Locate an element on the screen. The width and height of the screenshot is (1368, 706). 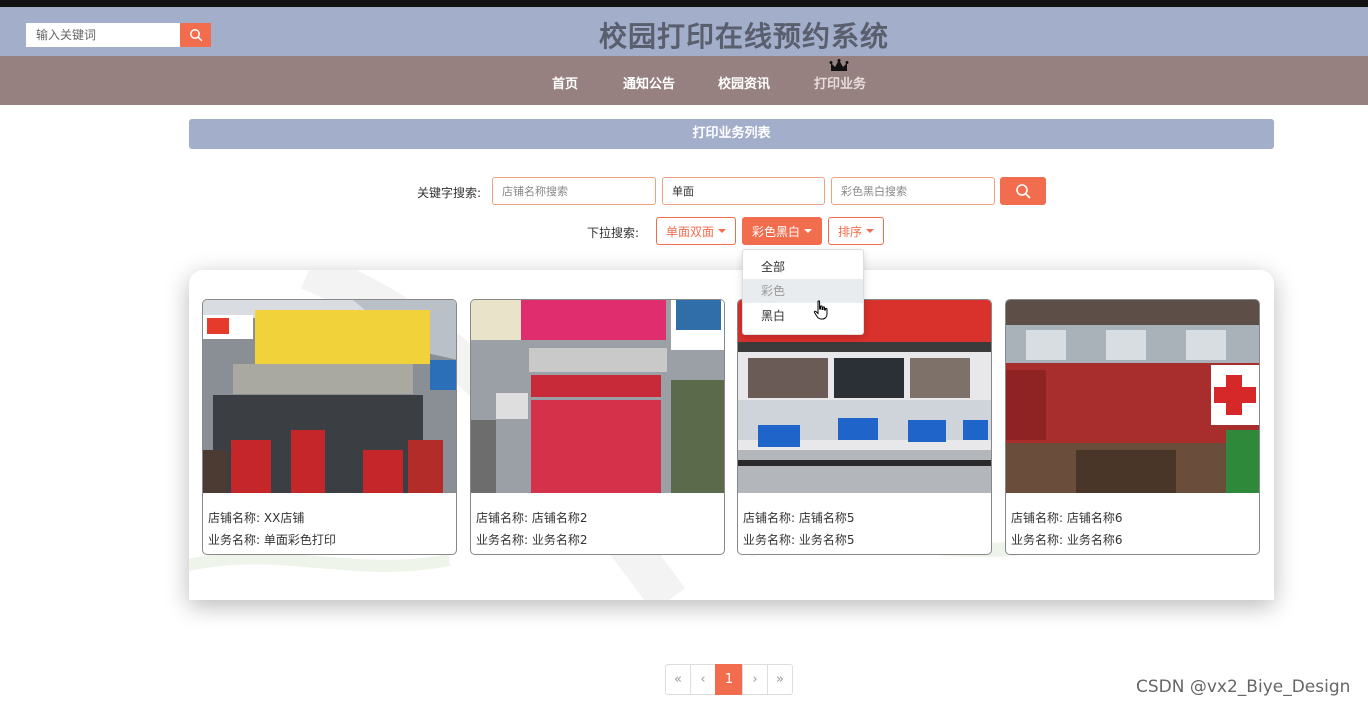
nav-item-campus-news: 校园资讯 is located at coordinates (744, 82).